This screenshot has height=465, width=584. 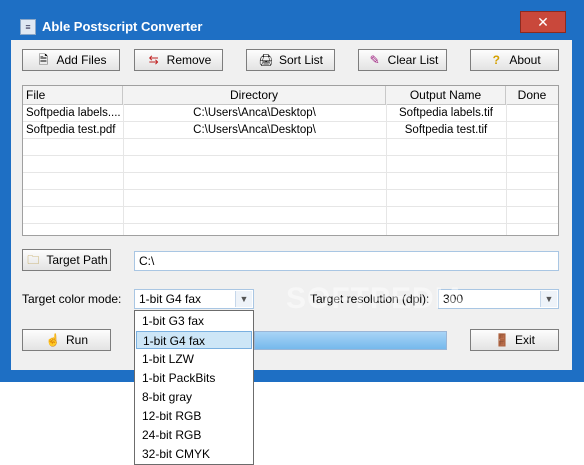 I want to click on color-mode-label: Target color mode:, so click(x=72, y=299).